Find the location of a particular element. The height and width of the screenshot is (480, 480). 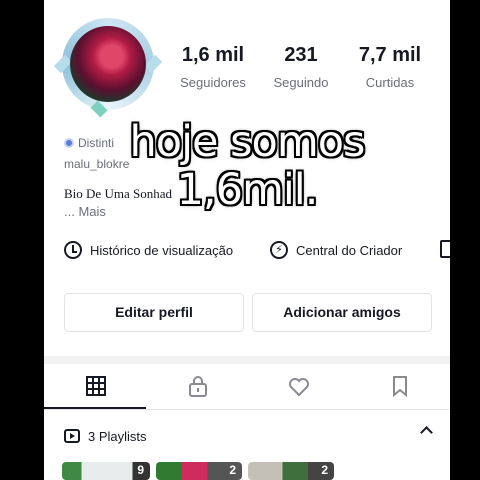

likes-label: Curtidas is located at coordinates (390, 82).